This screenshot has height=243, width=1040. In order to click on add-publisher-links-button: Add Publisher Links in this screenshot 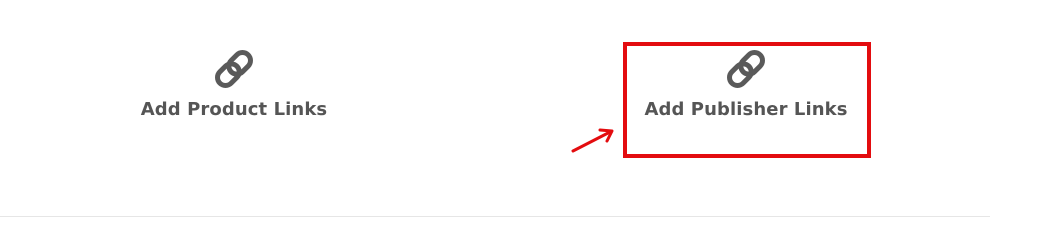, I will do `click(746, 83)`.